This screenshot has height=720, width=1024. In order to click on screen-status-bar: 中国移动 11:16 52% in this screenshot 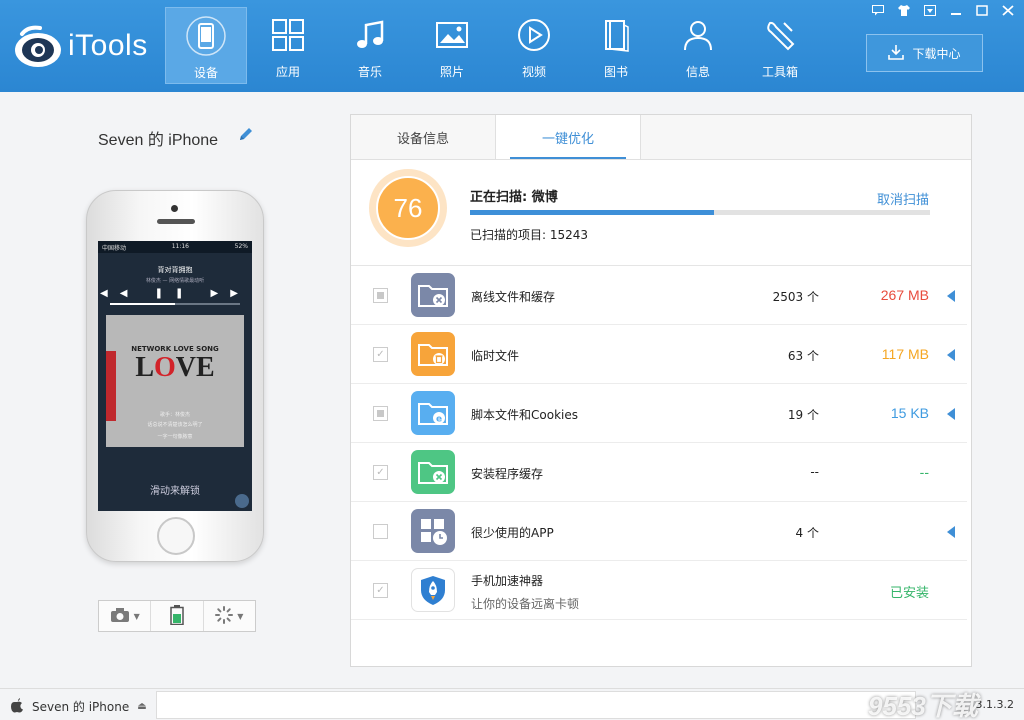, I will do `click(175, 247)`.